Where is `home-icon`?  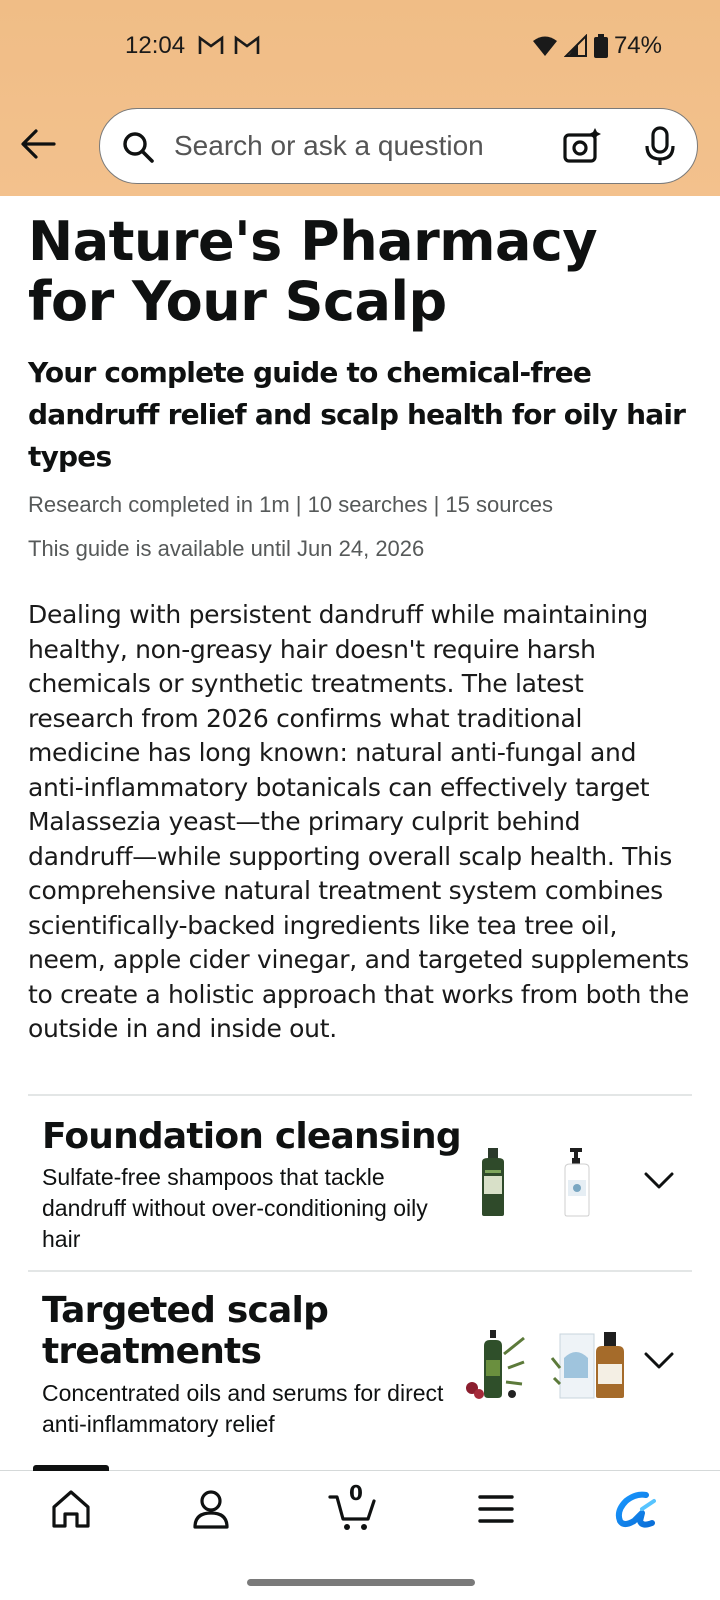
home-icon is located at coordinates (71, 1509).